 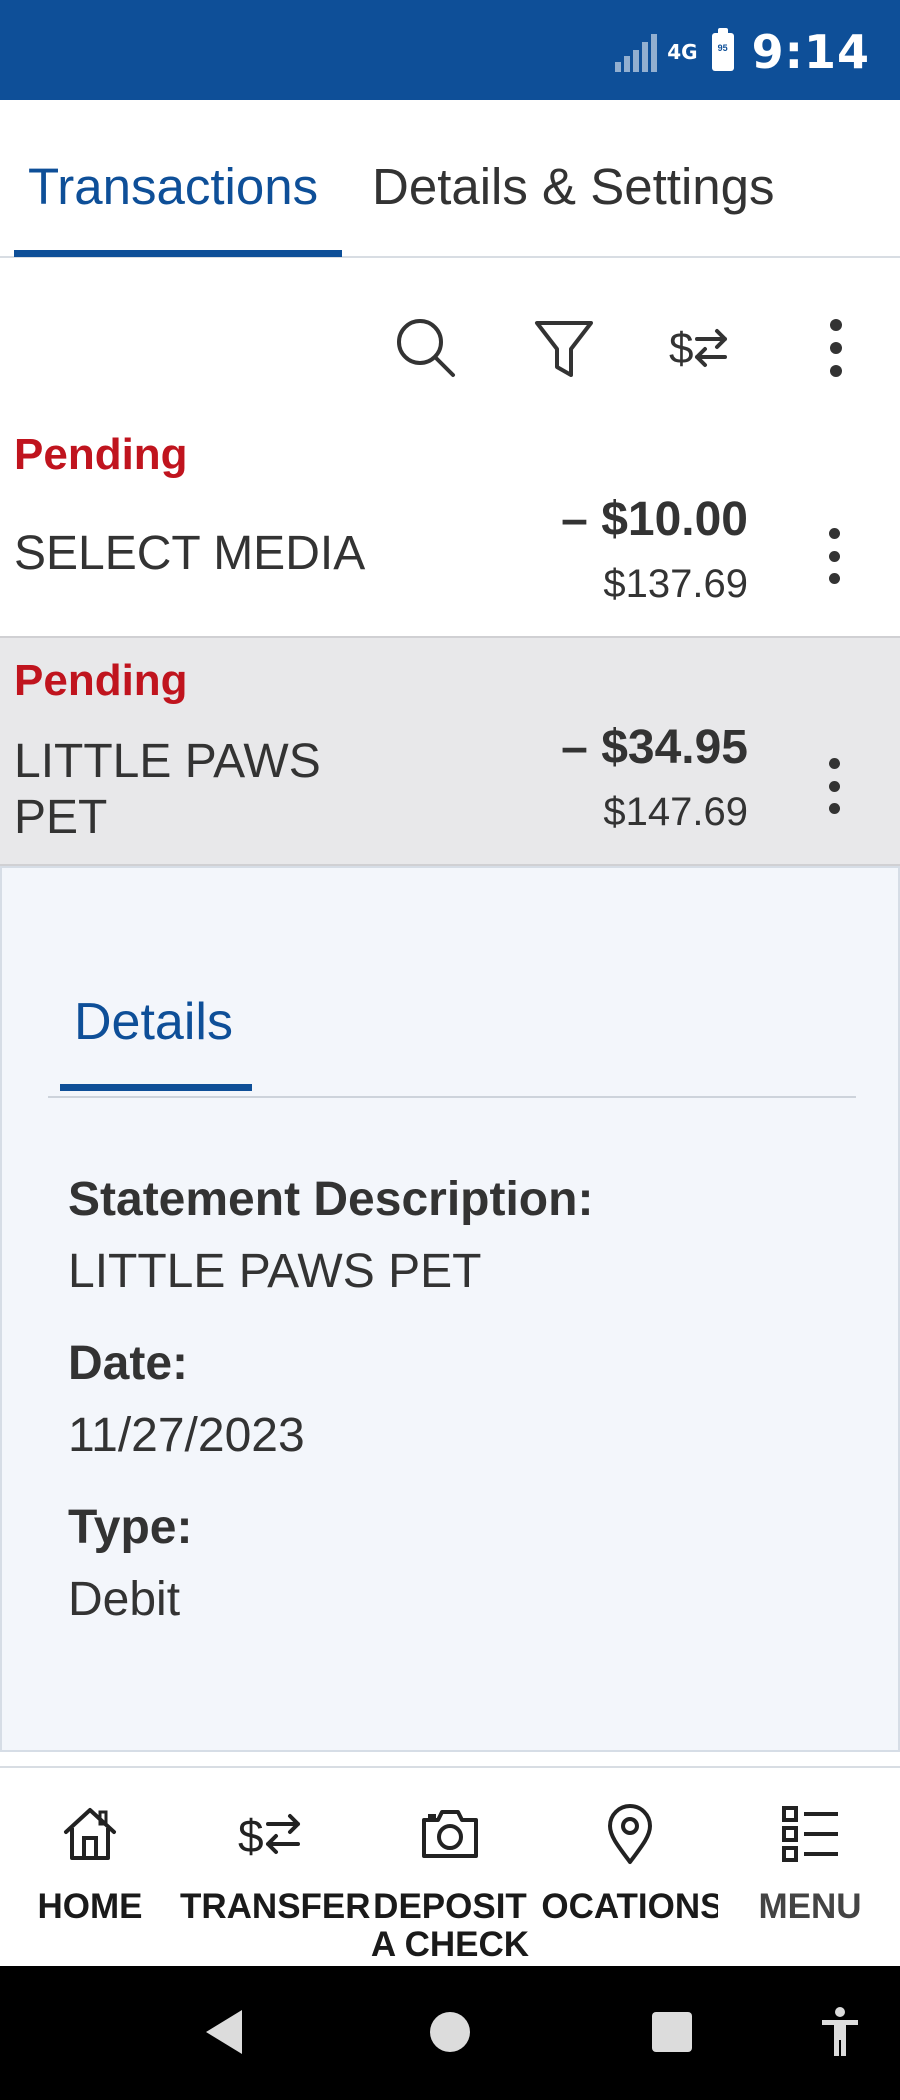 What do you see at coordinates (173, 187) in the screenshot?
I see `tab-transactions: Transactions` at bounding box center [173, 187].